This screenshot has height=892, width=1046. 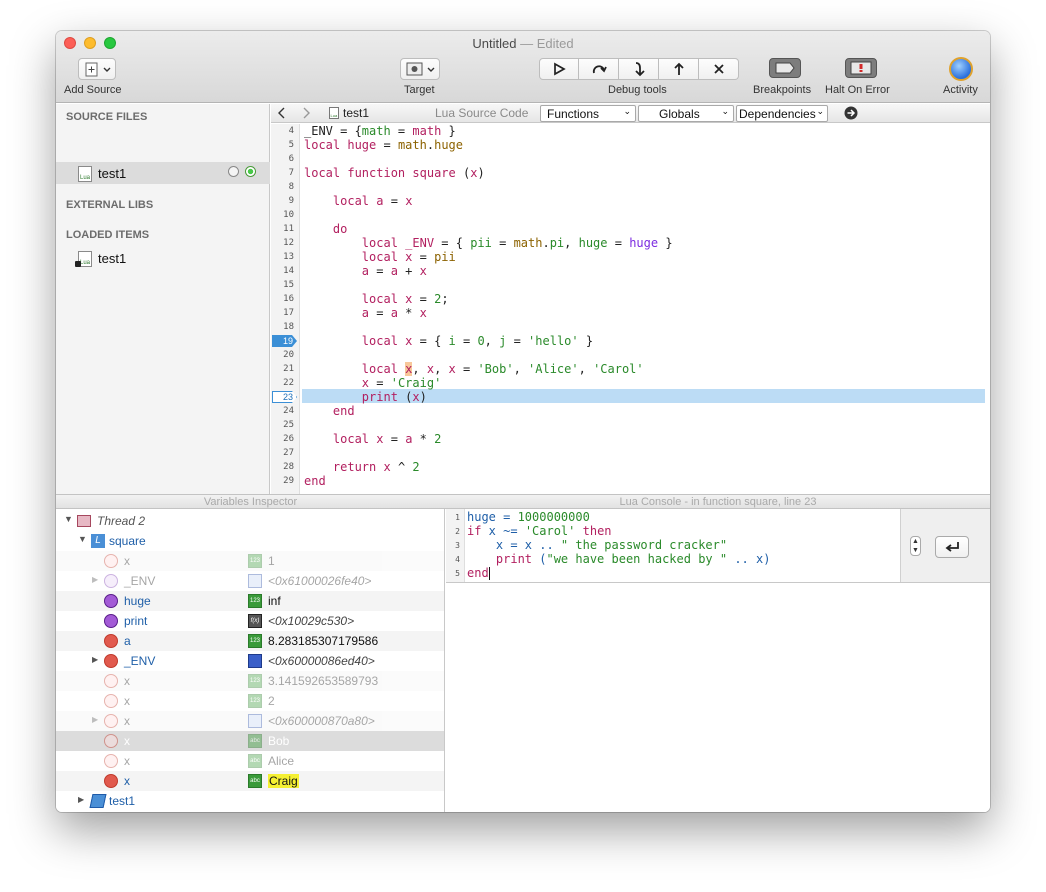 What do you see at coordinates (679, 69) in the screenshot?
I see `step-out-button` at bounding box center [679, 69].